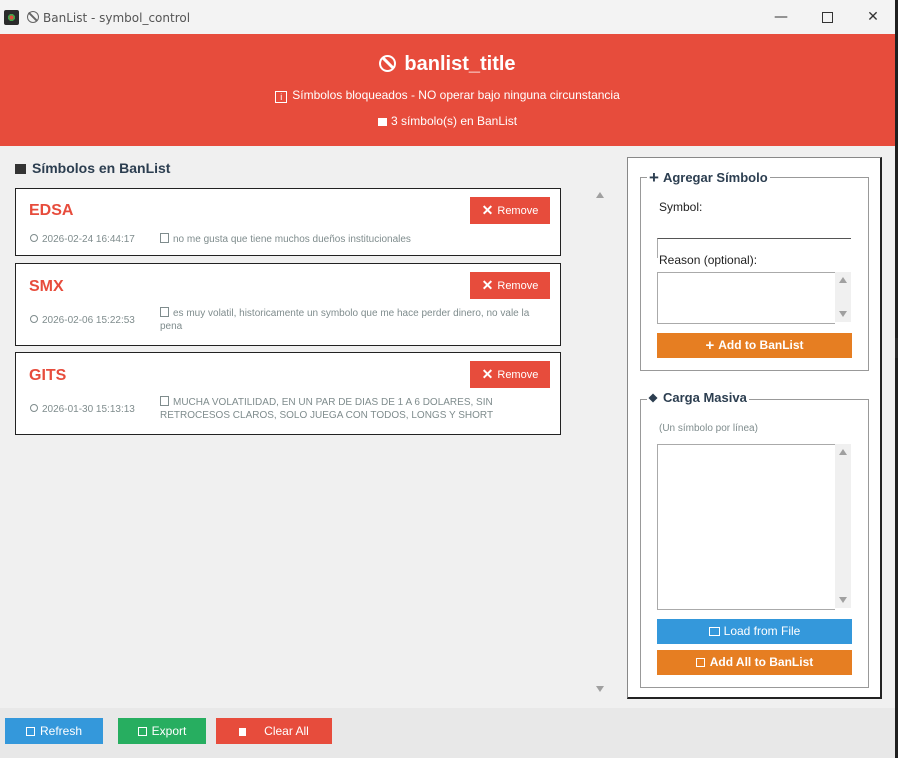 This screenshot has height=758, width=898. What do you see at coordinates (447, 733) in the screenshot?
I see `bottom-toolbar: Refresh Export Clear All` at bounding box center [447, 733].